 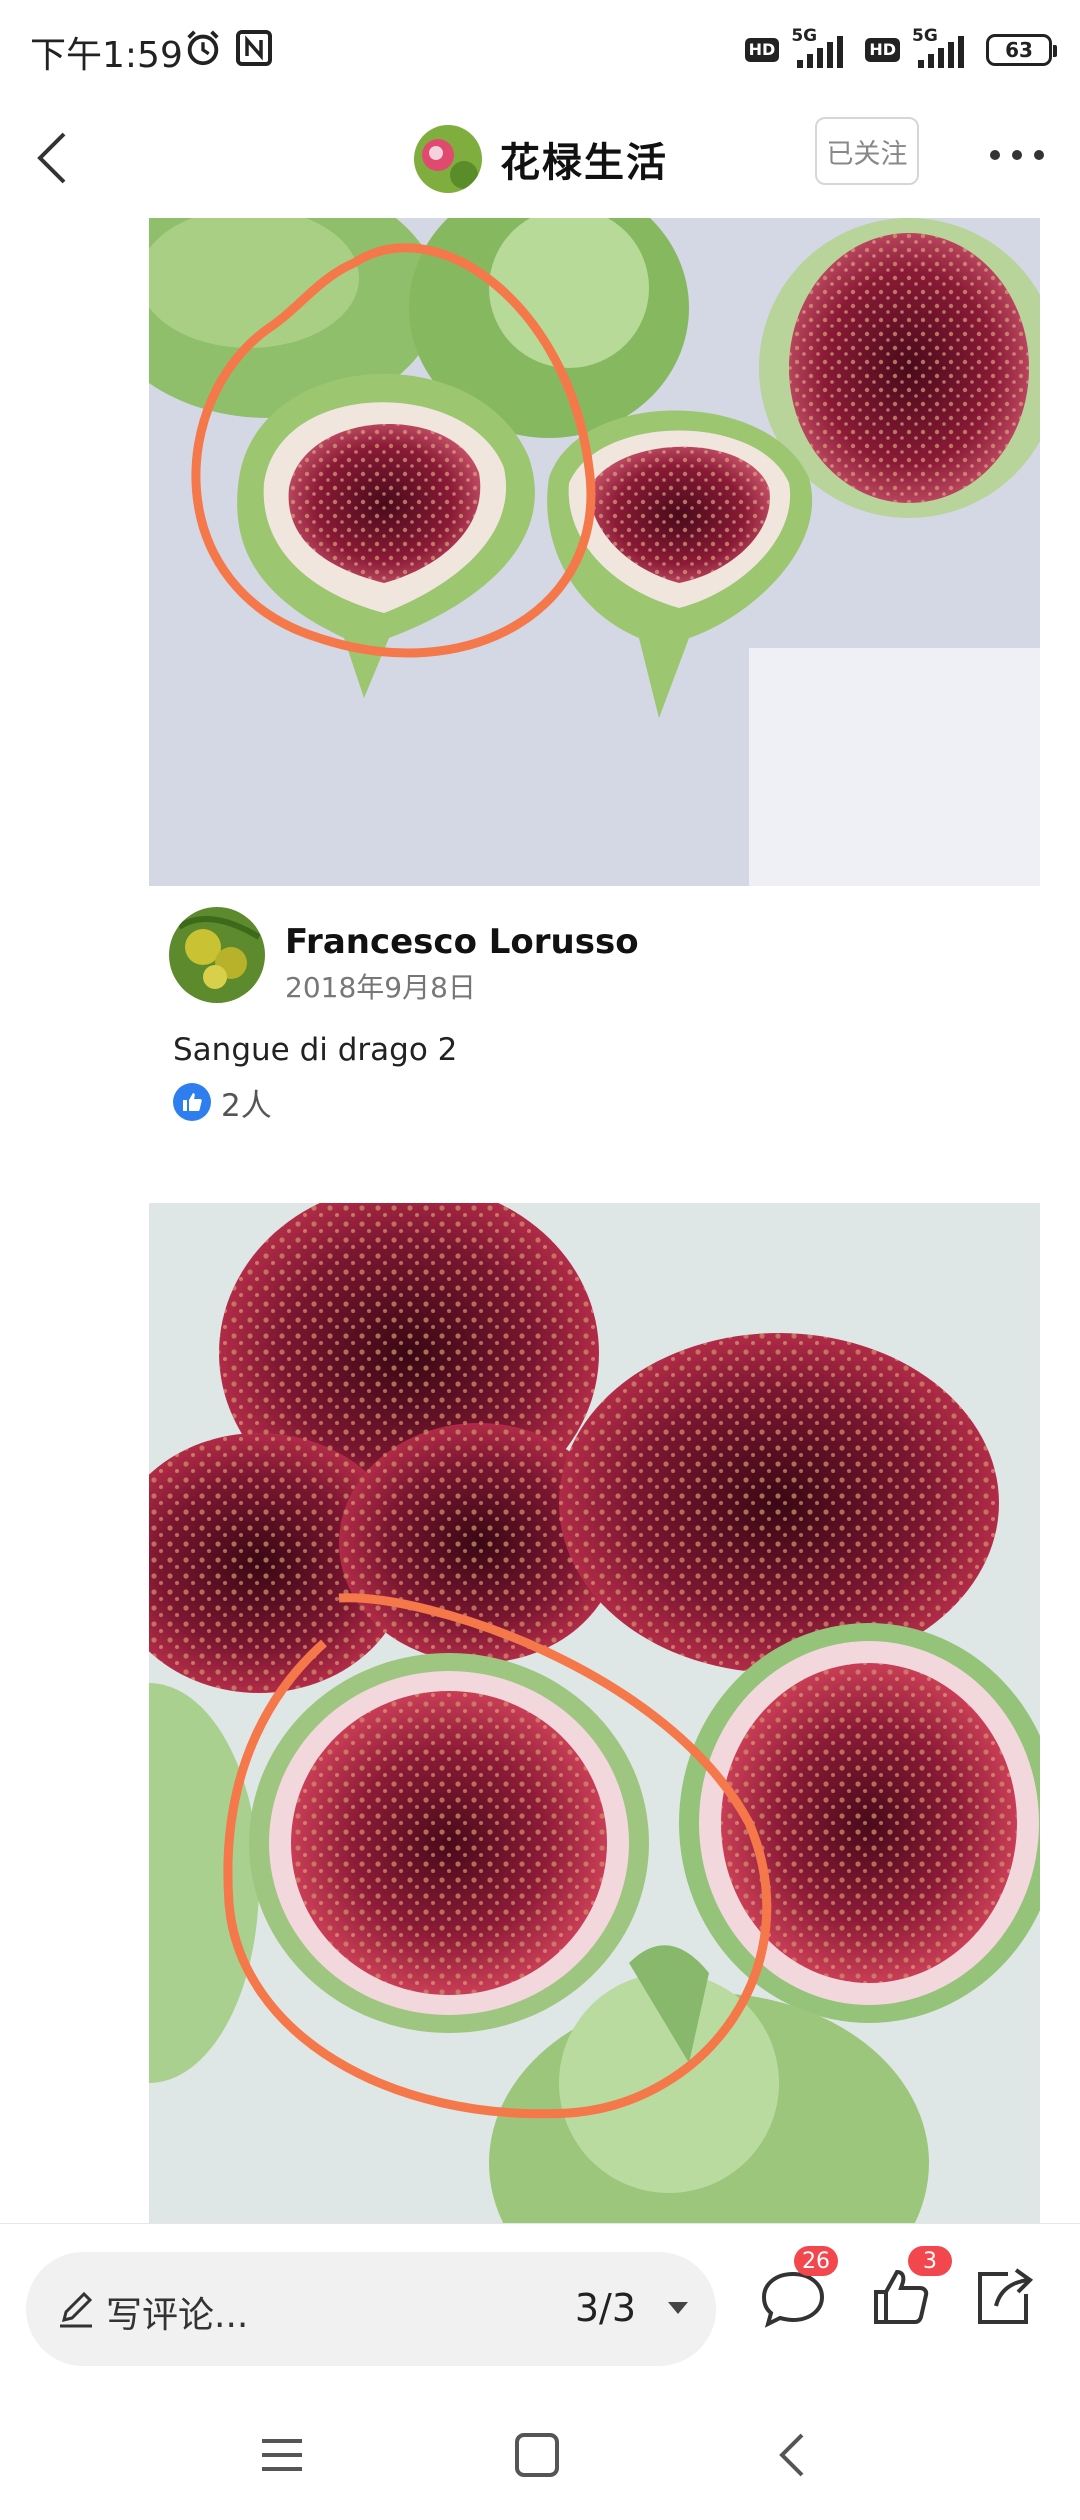 What do you see at coordinates (882, 50) in the screenshot?
I see `hd-badge-2: HD` at bounding box center [882, 50].